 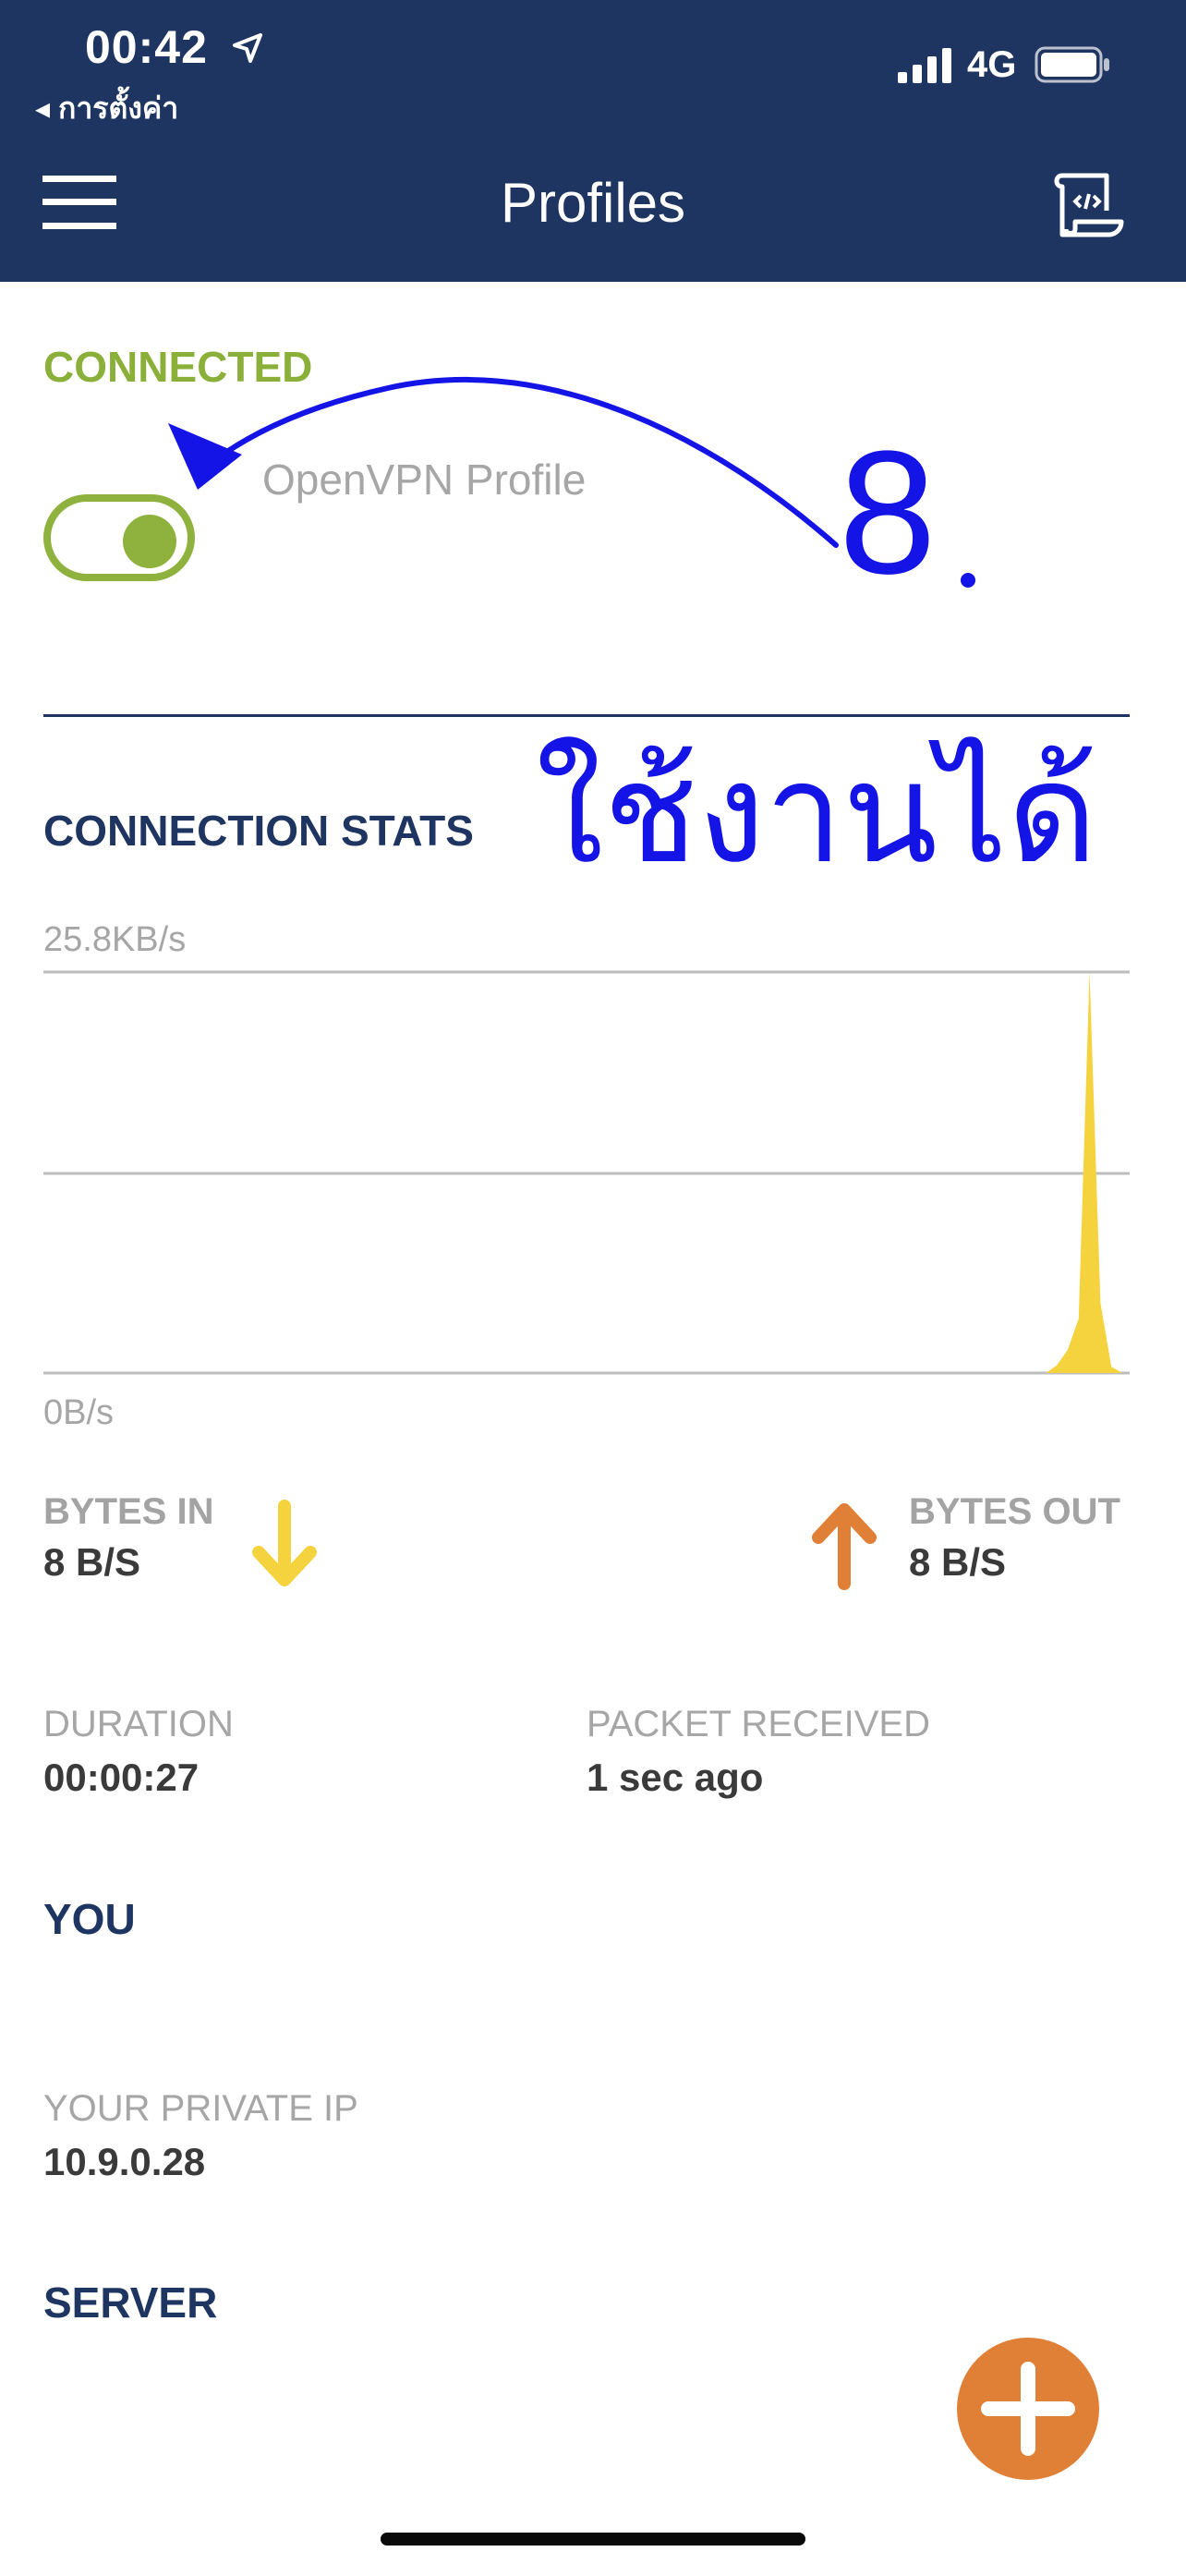 What do you see at coordinates (79, 1412) in the screenshot?
I see `chart-y-min-label: 0B/s` at bounding box center [79, 1412].